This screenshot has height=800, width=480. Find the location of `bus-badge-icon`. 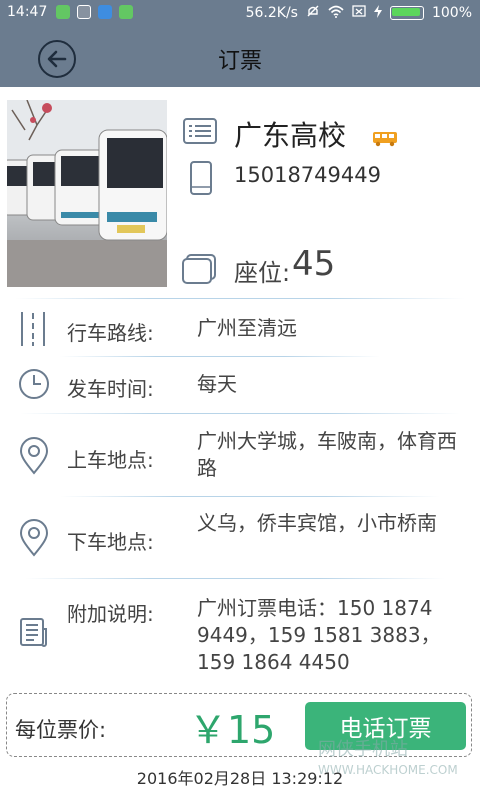

bus-badge-icon is located at coordinates (385, 141).